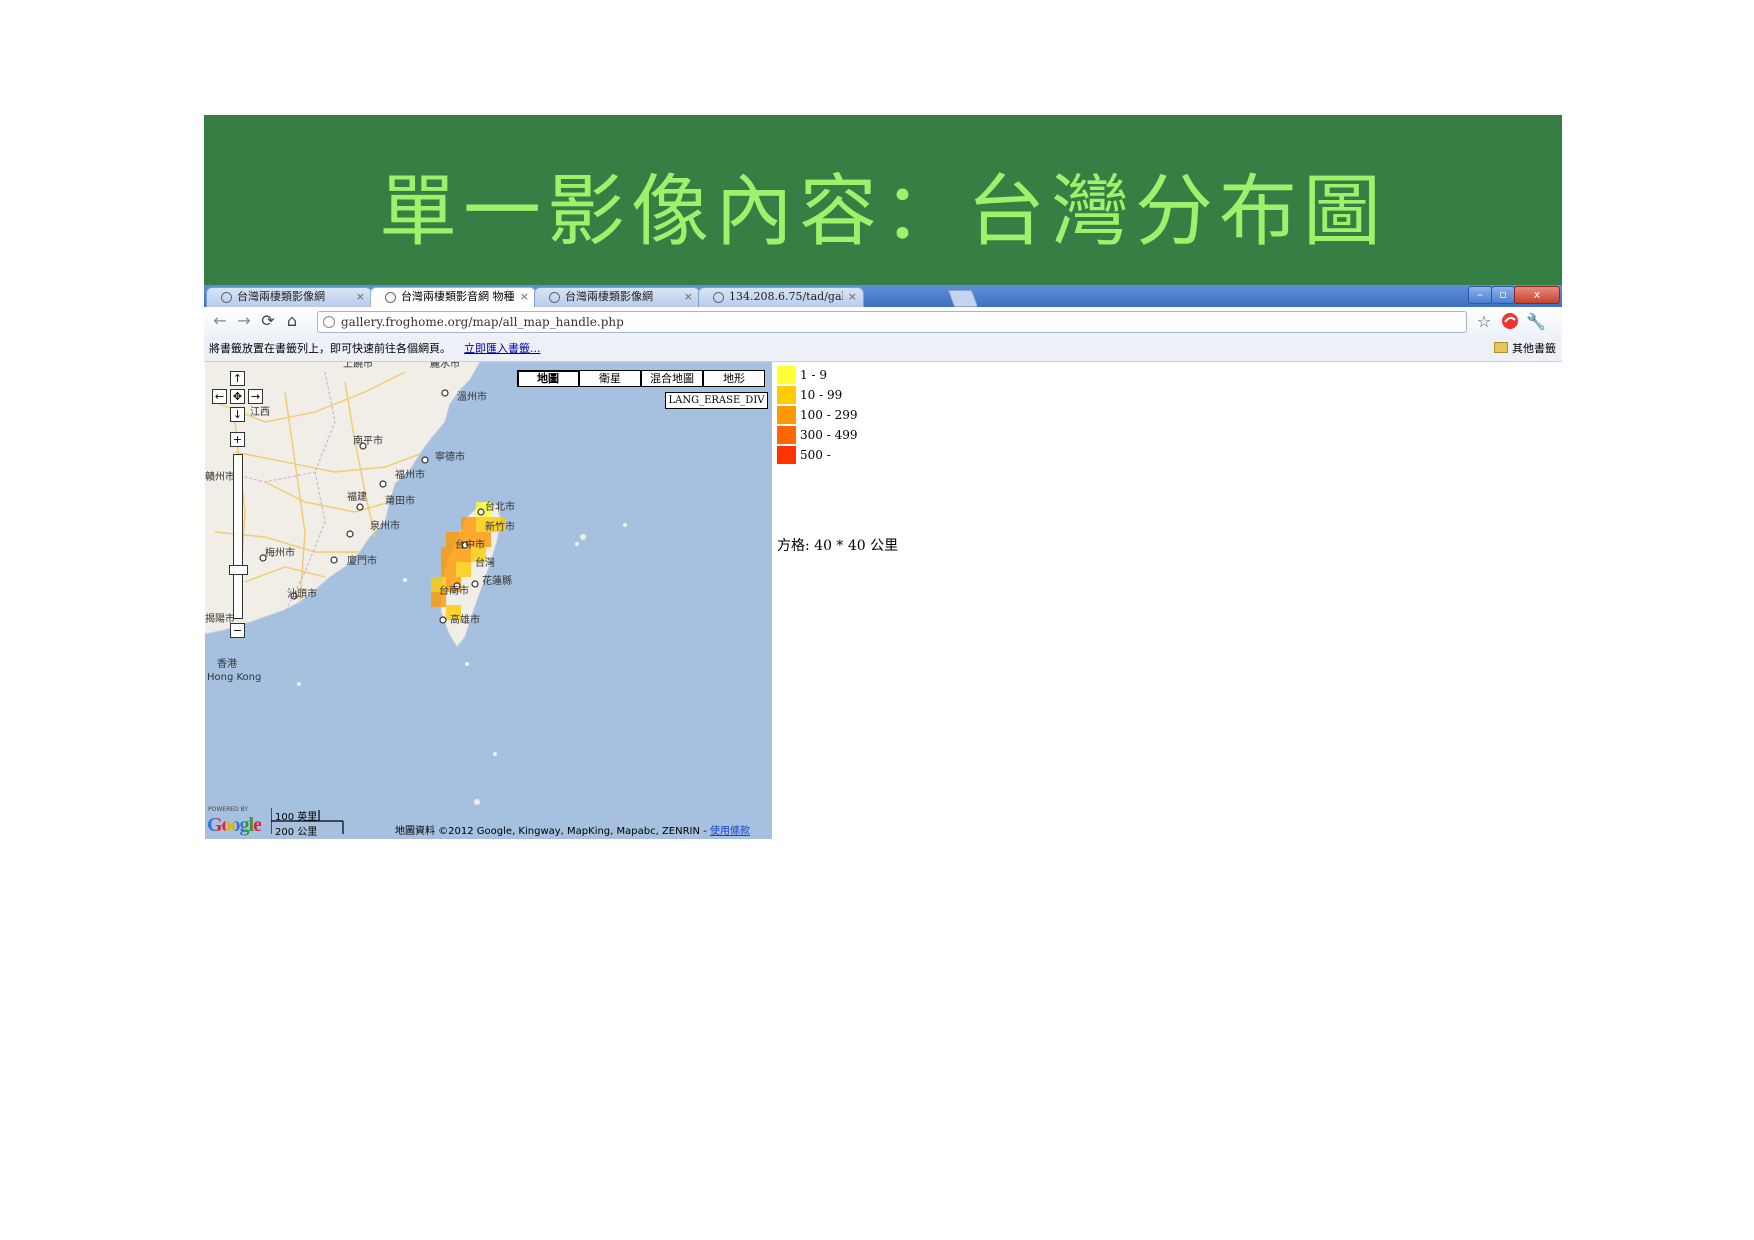 The height and width of the screenshot is (1240, 1754). I want to click on legend-label: 1 - 9, so click(813, 375).